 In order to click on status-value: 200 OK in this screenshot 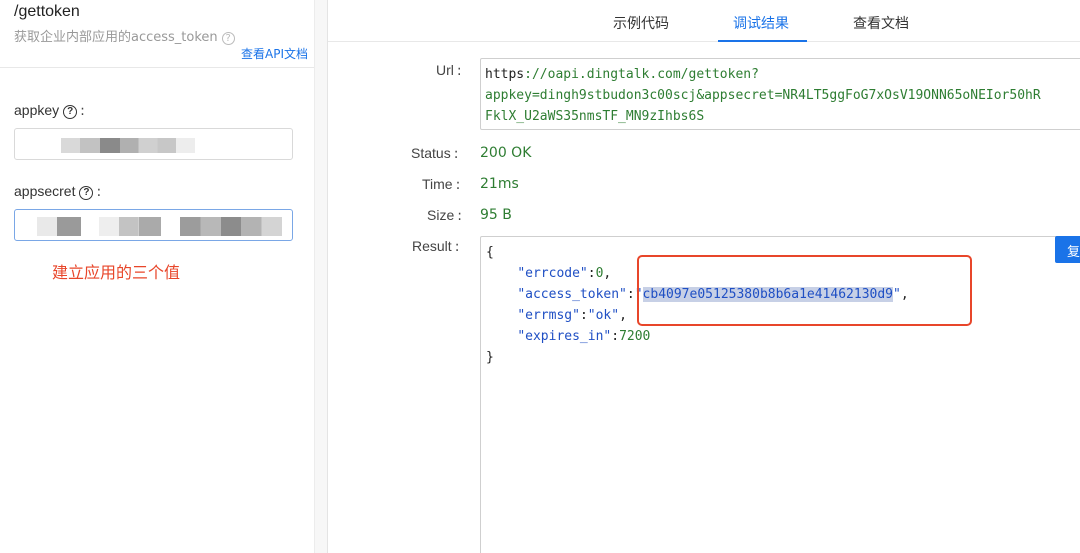, I will do `click(506, 153)`.